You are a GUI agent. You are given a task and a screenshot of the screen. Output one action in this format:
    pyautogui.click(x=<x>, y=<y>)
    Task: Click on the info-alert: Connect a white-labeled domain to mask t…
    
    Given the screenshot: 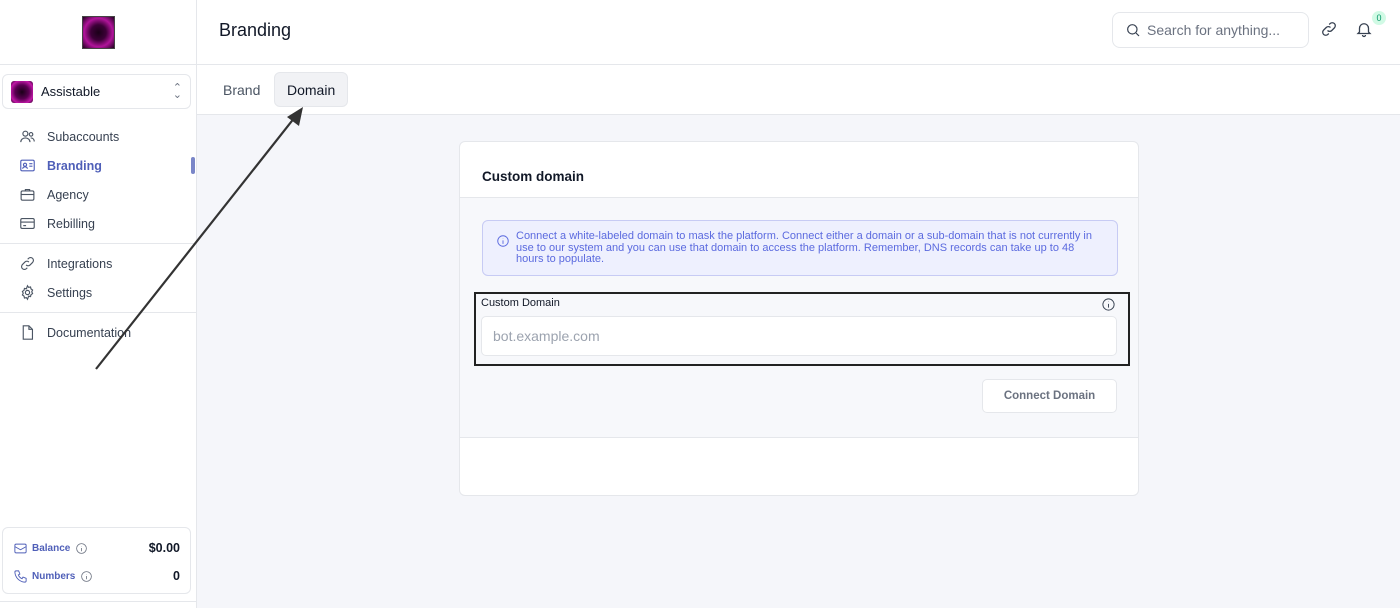 What is the action you would take?
    pyautogui.click(x=800, y=248)
    